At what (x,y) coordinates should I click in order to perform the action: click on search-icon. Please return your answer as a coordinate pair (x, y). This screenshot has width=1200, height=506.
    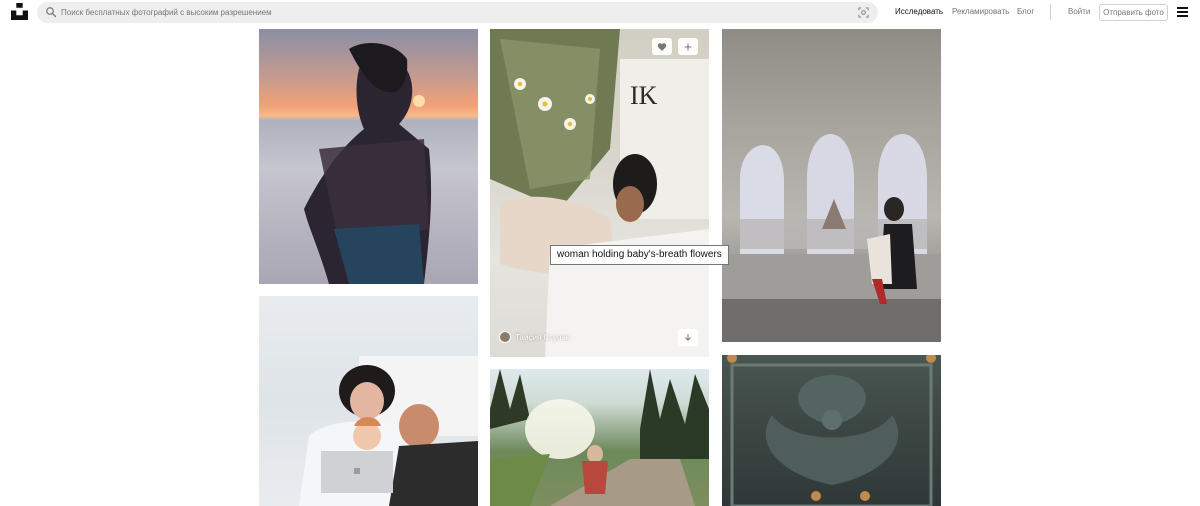
    Looking at the image, I should click on (51, 12).